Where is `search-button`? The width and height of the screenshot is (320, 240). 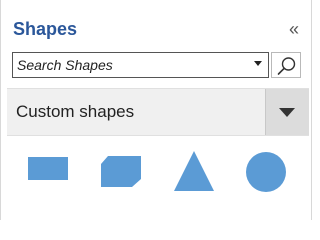 search-button is located at coordinates (286, 65).